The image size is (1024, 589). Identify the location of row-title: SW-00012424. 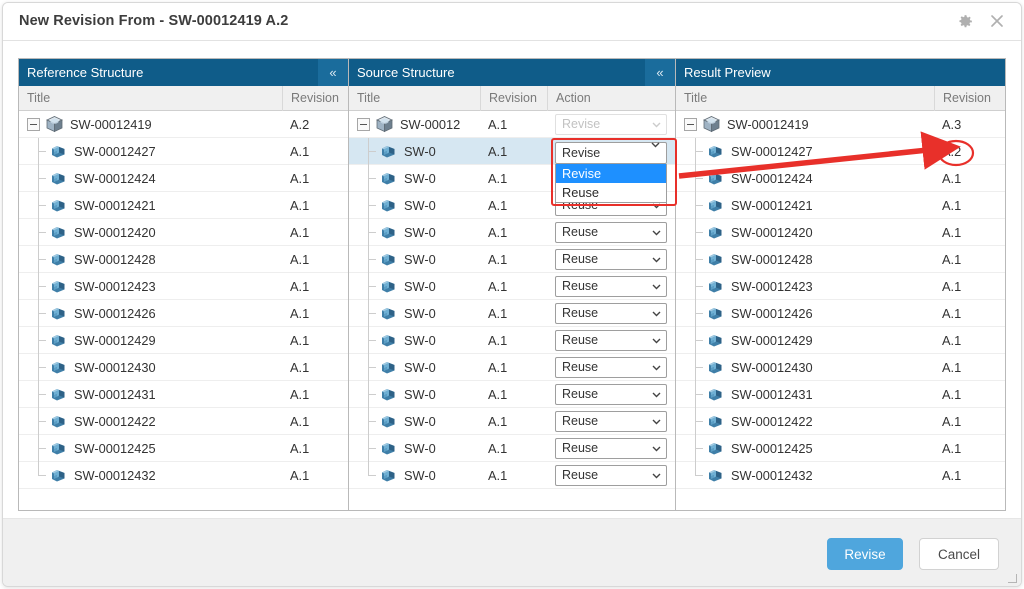
(115, 178).